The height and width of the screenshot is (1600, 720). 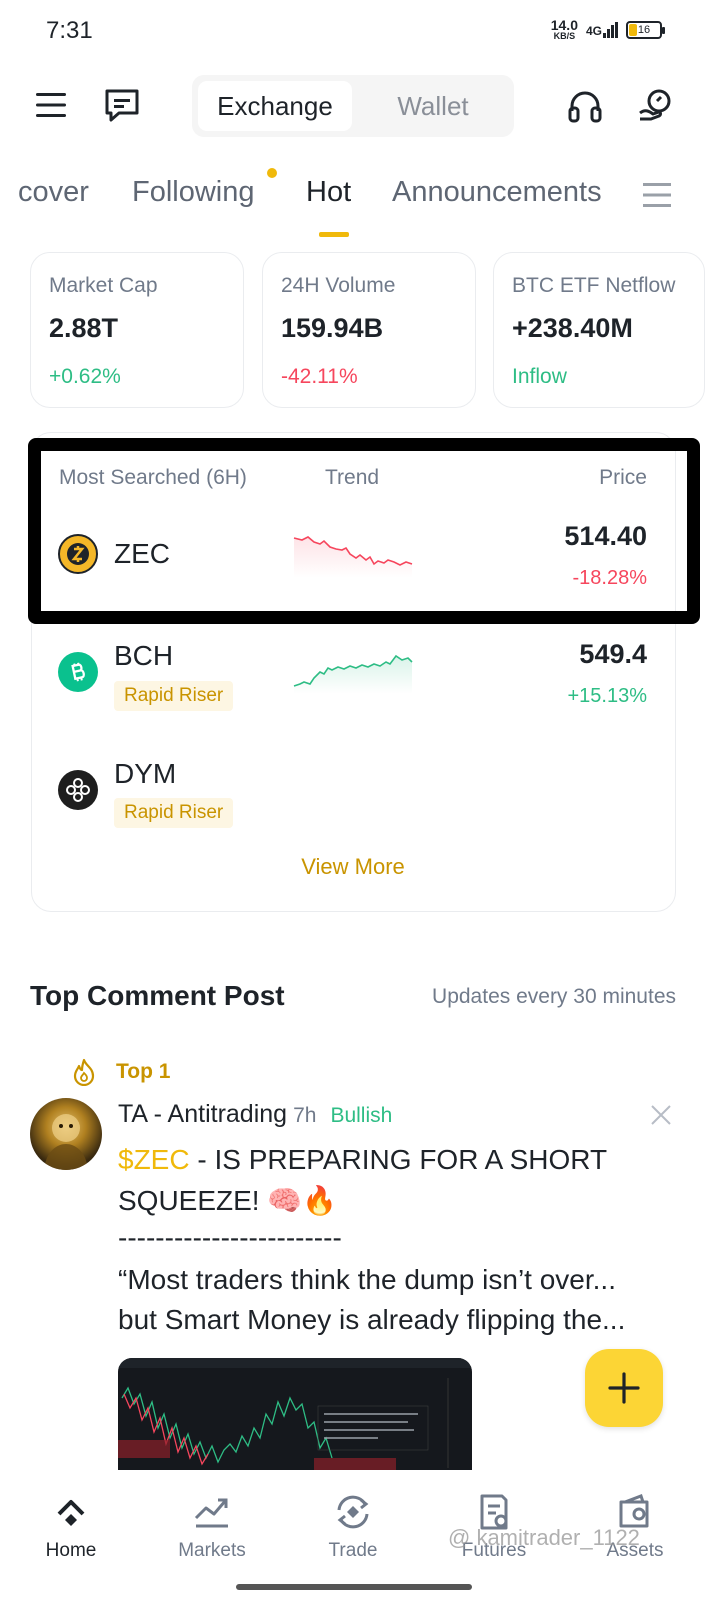 I want to click on tab-following: Following, so click(x=193, y=192).